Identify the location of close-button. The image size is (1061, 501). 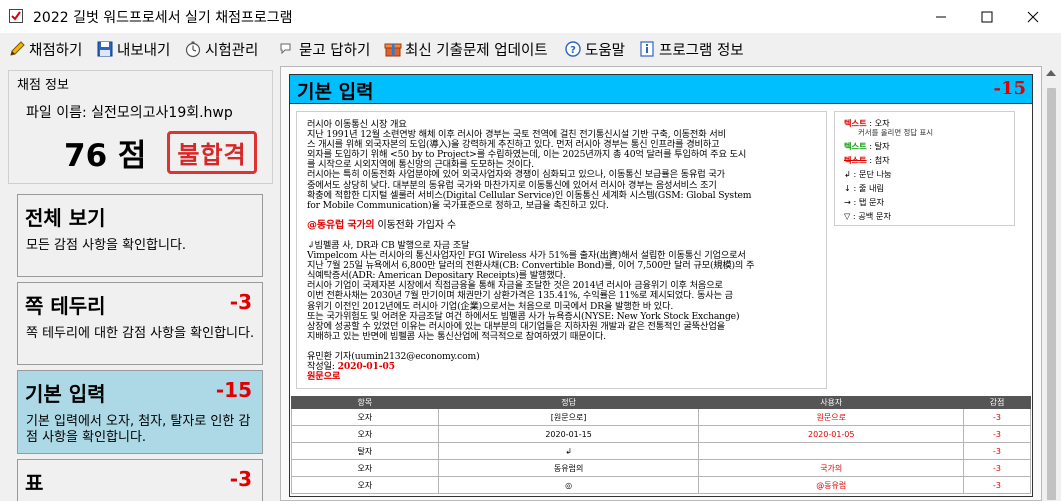
(1033, 16).